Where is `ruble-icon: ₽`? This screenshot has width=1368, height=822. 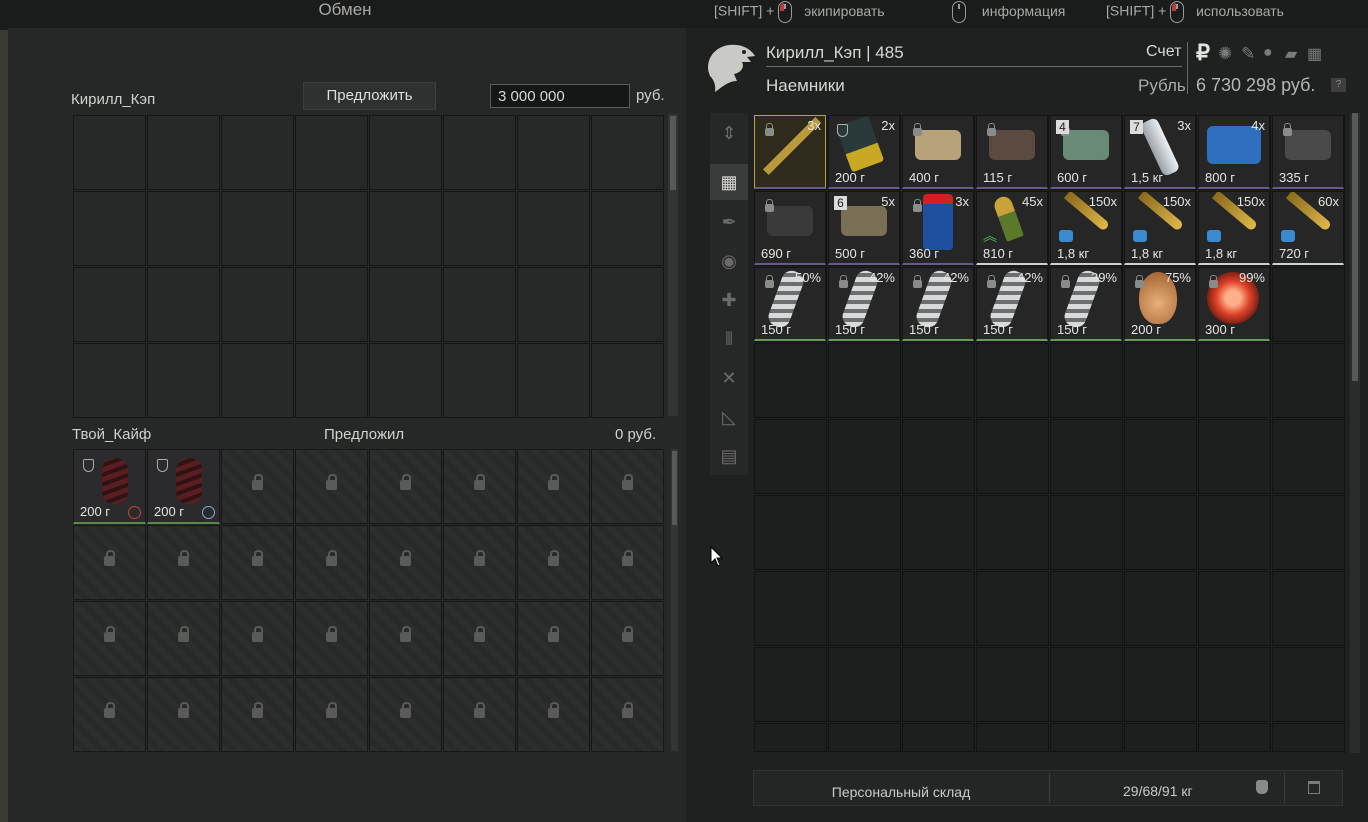 ruble-icon: ₽ is located at coordinates (1203, 53).